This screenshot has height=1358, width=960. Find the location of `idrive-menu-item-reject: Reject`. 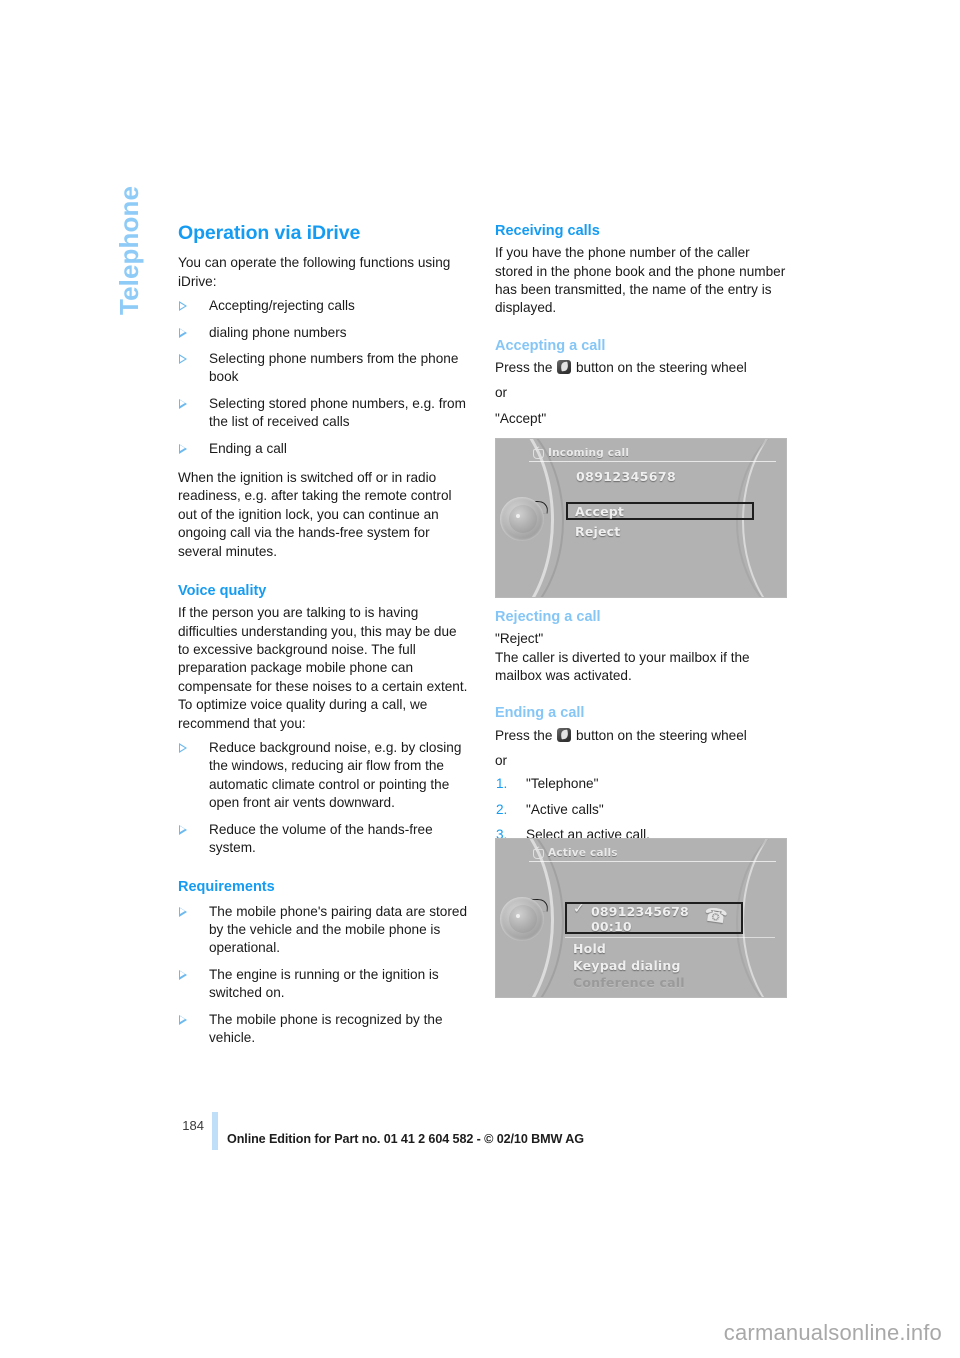

idrive-menu-item-reject: Reject is located at coordinates (597, 531).